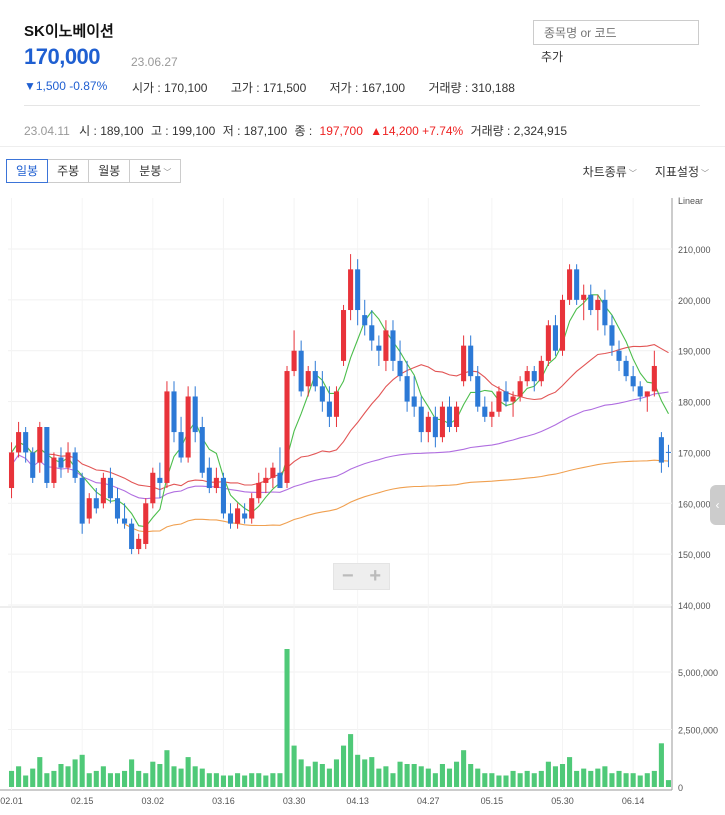  What do you see at coordinates (362, 146) in the screenshot?
I see `divider` at bounding box center [362, 146].